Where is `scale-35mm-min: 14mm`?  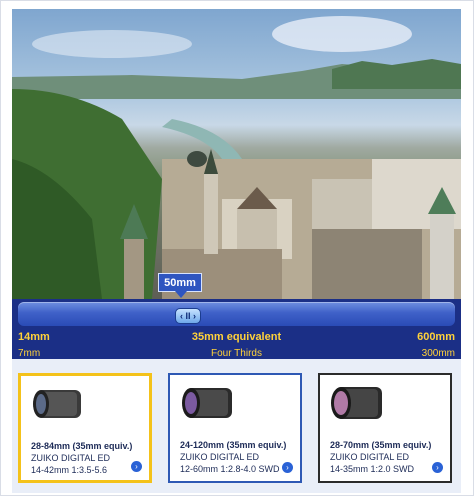
scale-35mm-min: 14mm is located at coordinates (34, 337).